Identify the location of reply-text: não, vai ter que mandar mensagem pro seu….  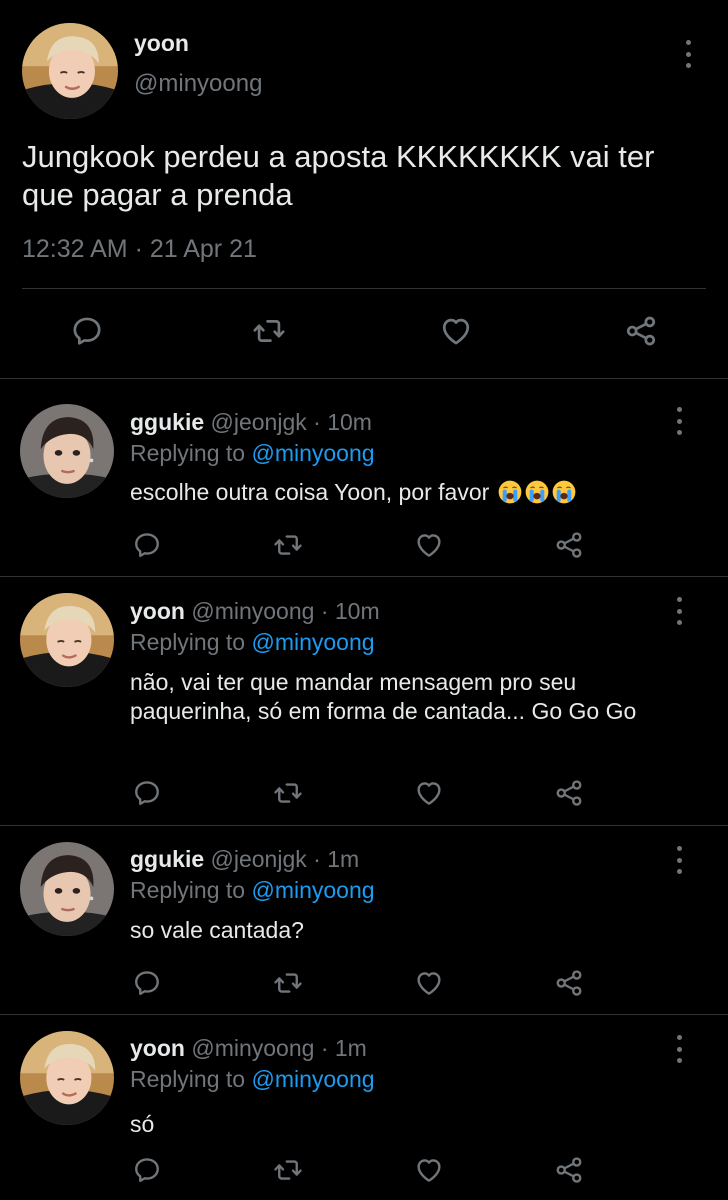
(383, 696).